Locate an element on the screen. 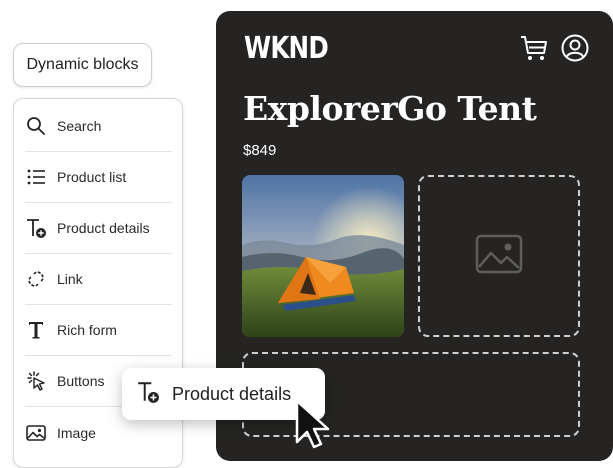 Image resolution: width=613 pixels, height=468 pixels. link-icon is located at coordinates (36, 279).